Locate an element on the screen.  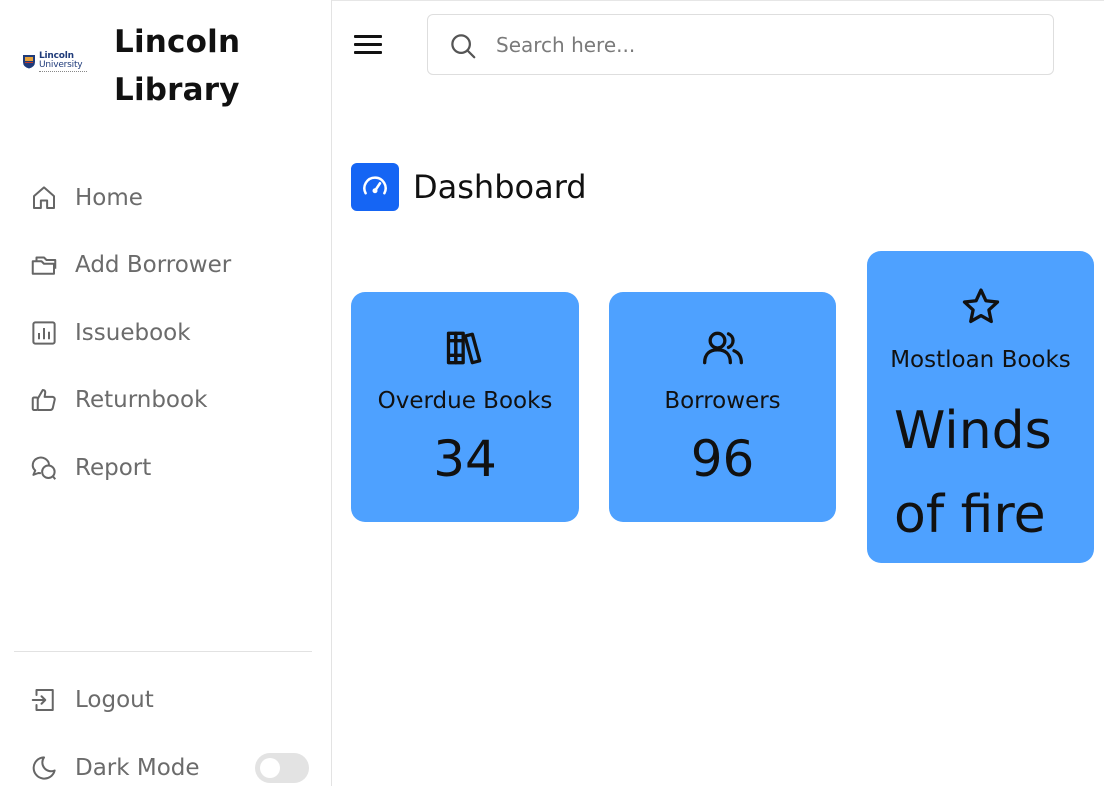
books-icon is located at coordinates (465, 348).